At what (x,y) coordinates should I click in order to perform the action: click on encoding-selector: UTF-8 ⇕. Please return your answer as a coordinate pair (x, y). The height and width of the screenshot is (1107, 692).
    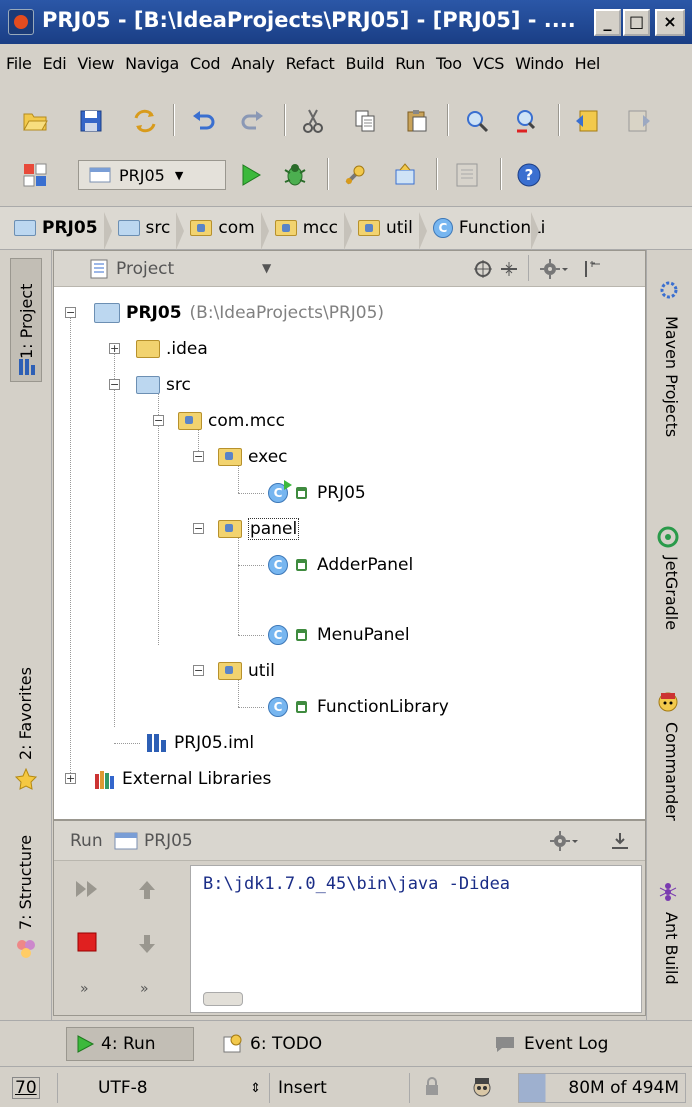
    Looking at the image, I should click on (180, 1088).